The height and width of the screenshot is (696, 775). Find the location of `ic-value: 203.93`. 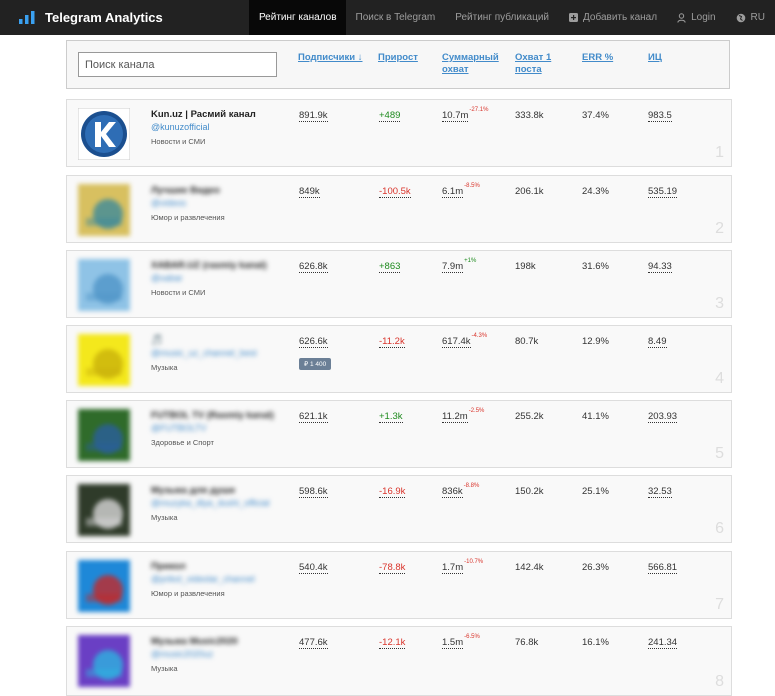

ic-value: 203.93 is located at coordinates (663, 417).